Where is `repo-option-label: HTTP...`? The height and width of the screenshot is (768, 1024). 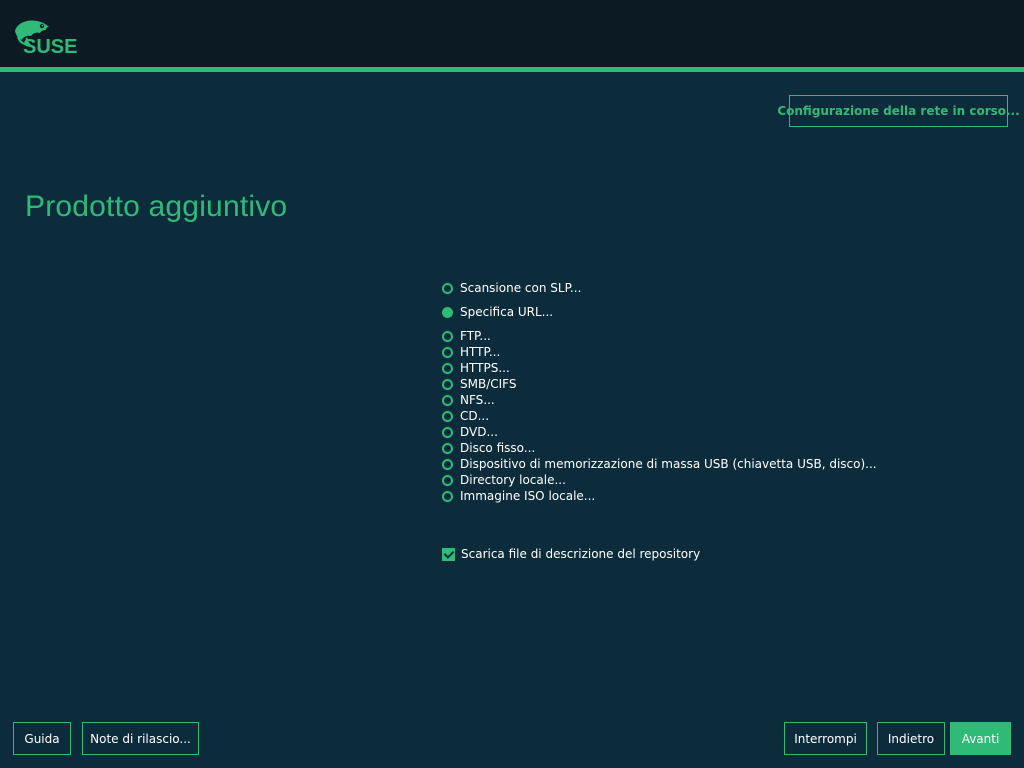 repo-option-label: HTTP... is located at coordinates (480, 352).